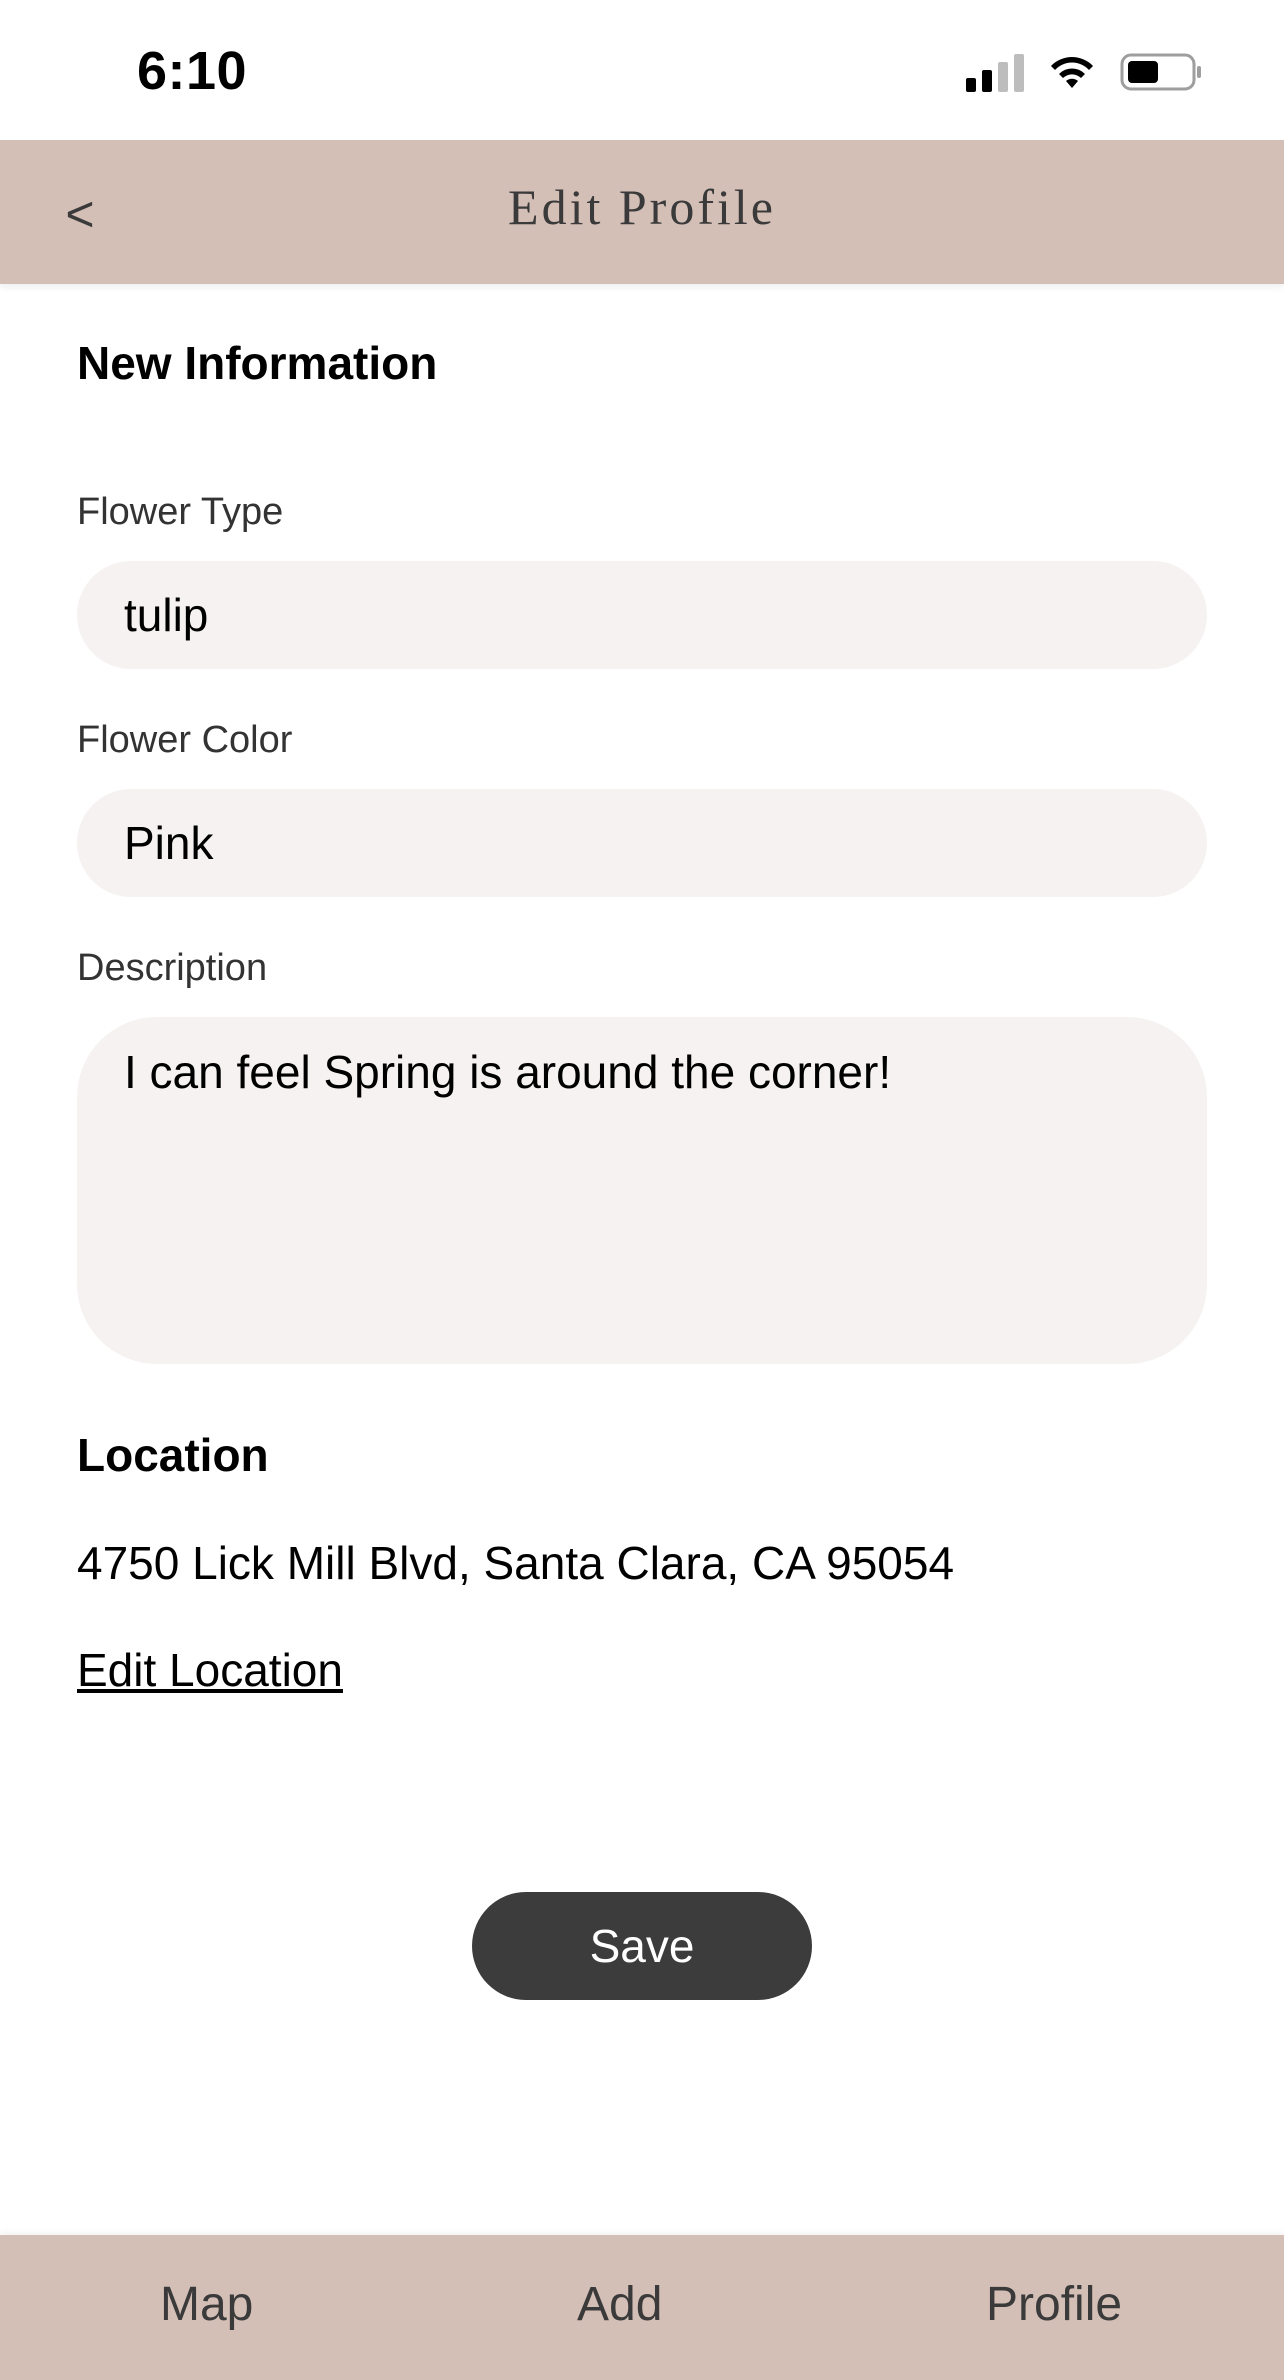 This screenshot has height=2380, width=1284. I want to click on nav-item-add: Add, so click(619, 2304).